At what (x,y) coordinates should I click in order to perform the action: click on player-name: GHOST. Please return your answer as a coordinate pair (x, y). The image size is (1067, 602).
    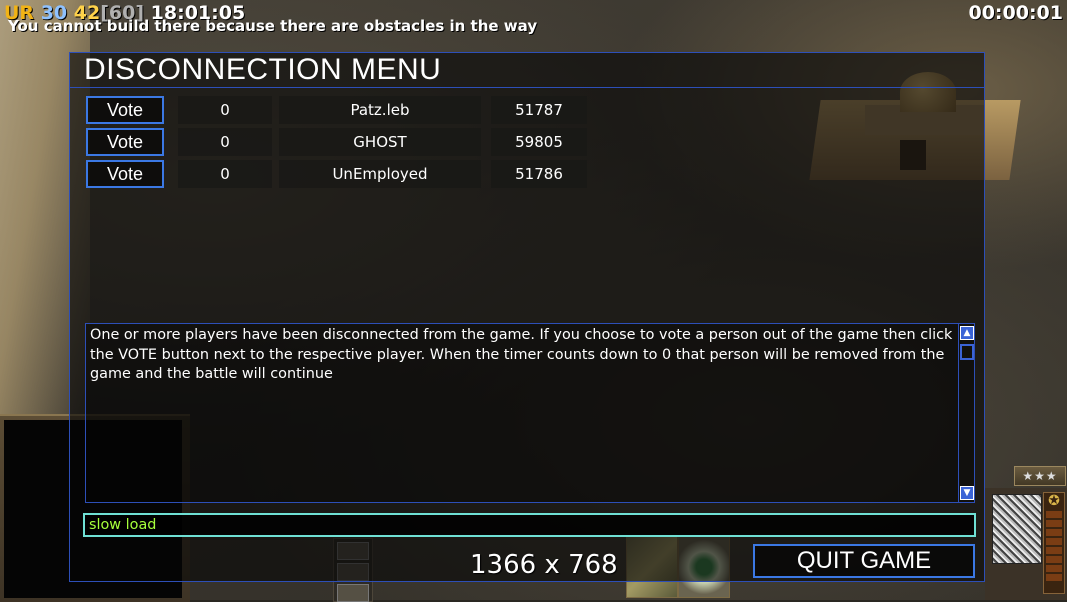
    Looking at the image, I should click on (380, 142).